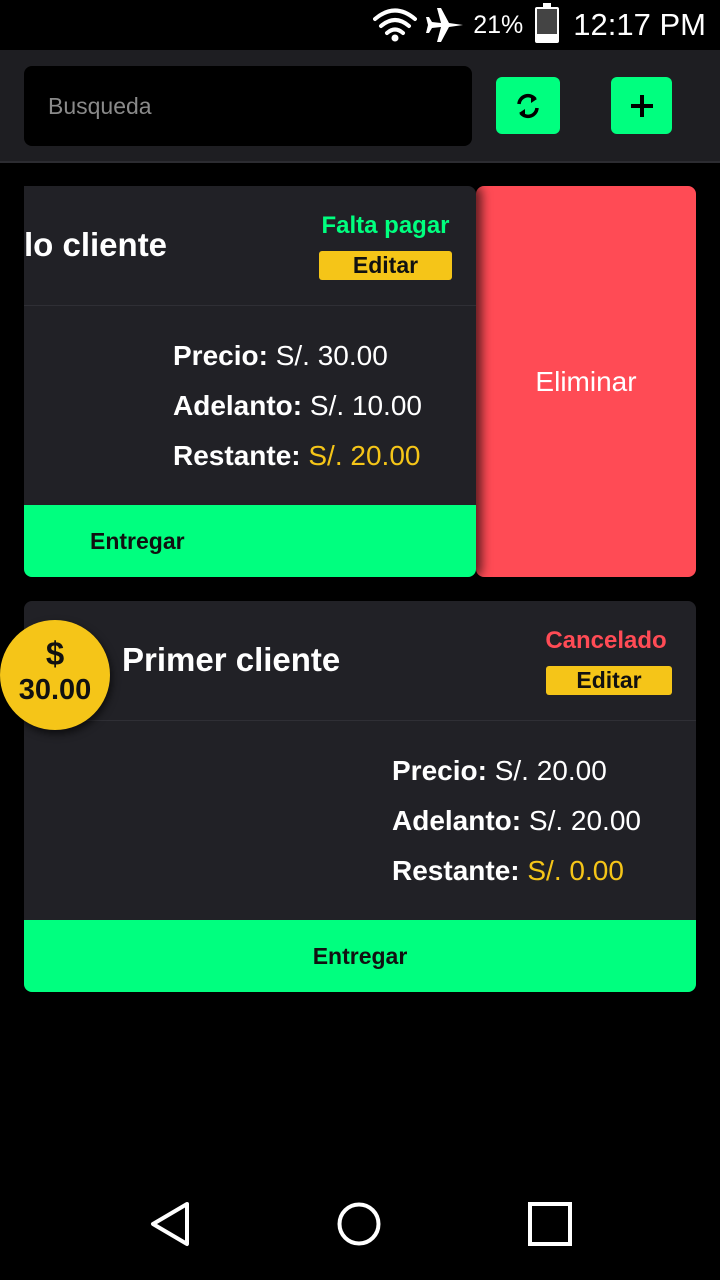  I want to click on recents-button, so click(550, 1224).